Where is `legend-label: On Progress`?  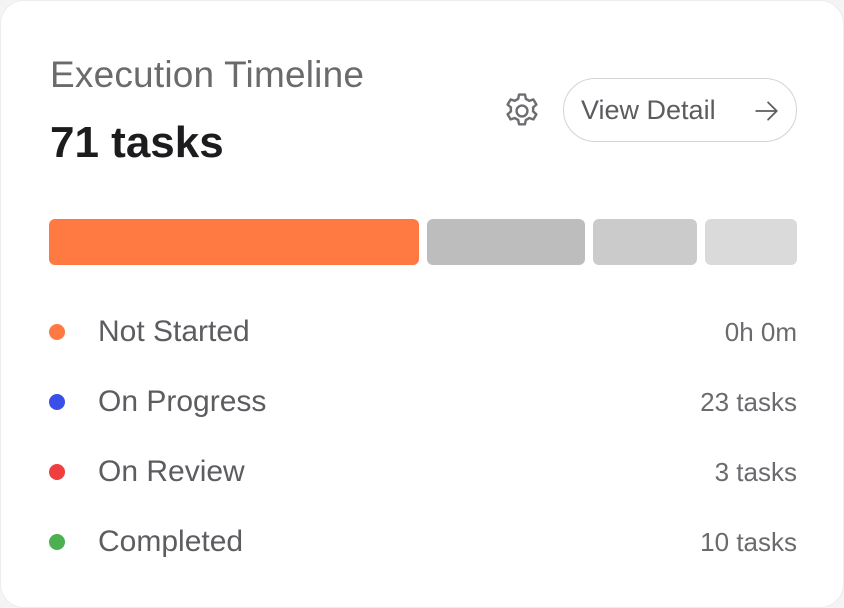 legend-label: On Progress is located at coordinates (182, 401).